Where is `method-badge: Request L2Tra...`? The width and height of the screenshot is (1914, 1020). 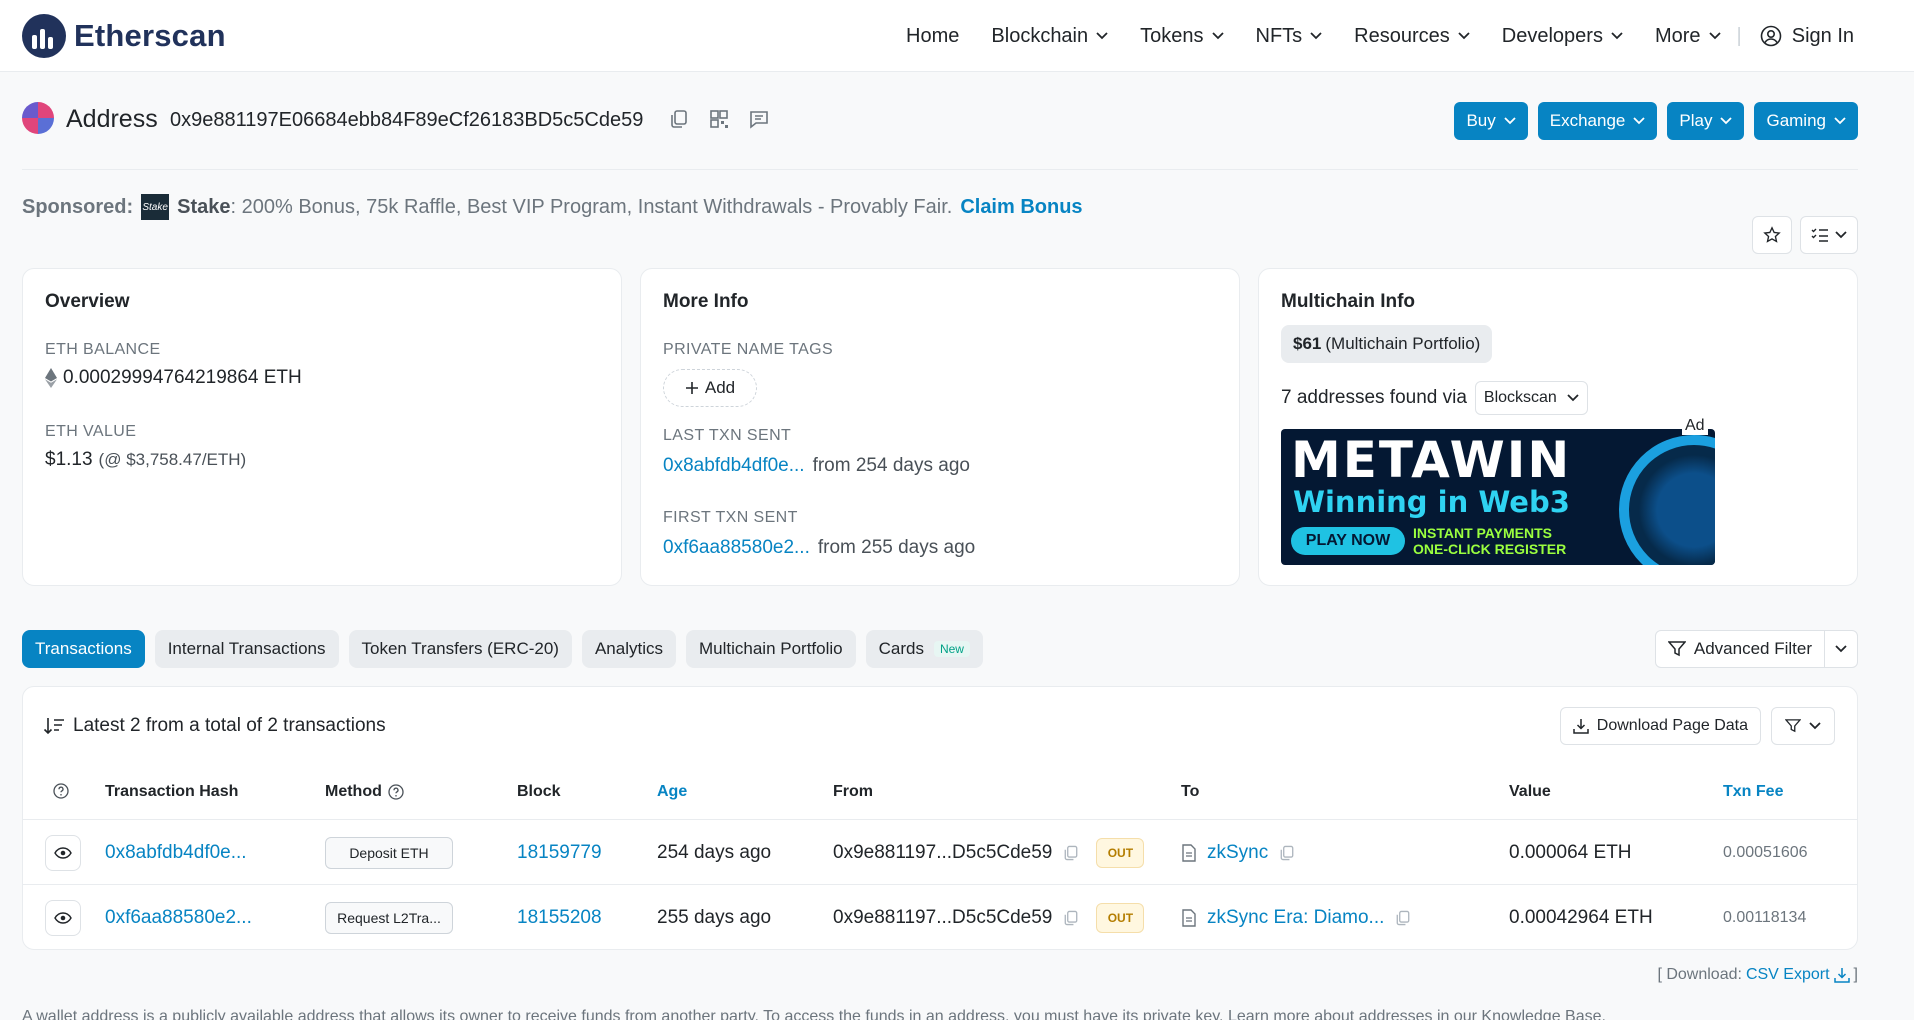
method-badge: Request L2Tra... is located at coordinates (389, 918).